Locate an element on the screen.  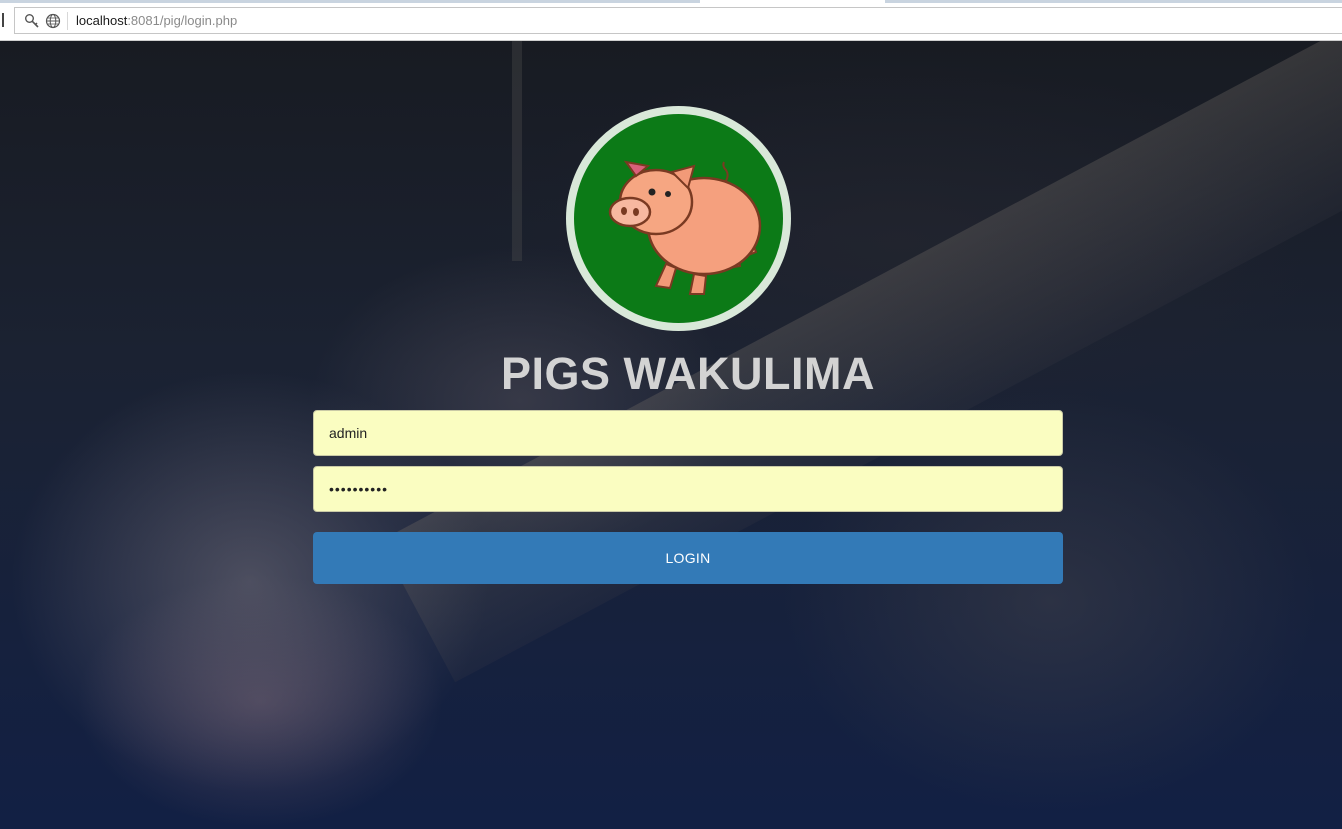
password-input is located at coordinates (688, 489).